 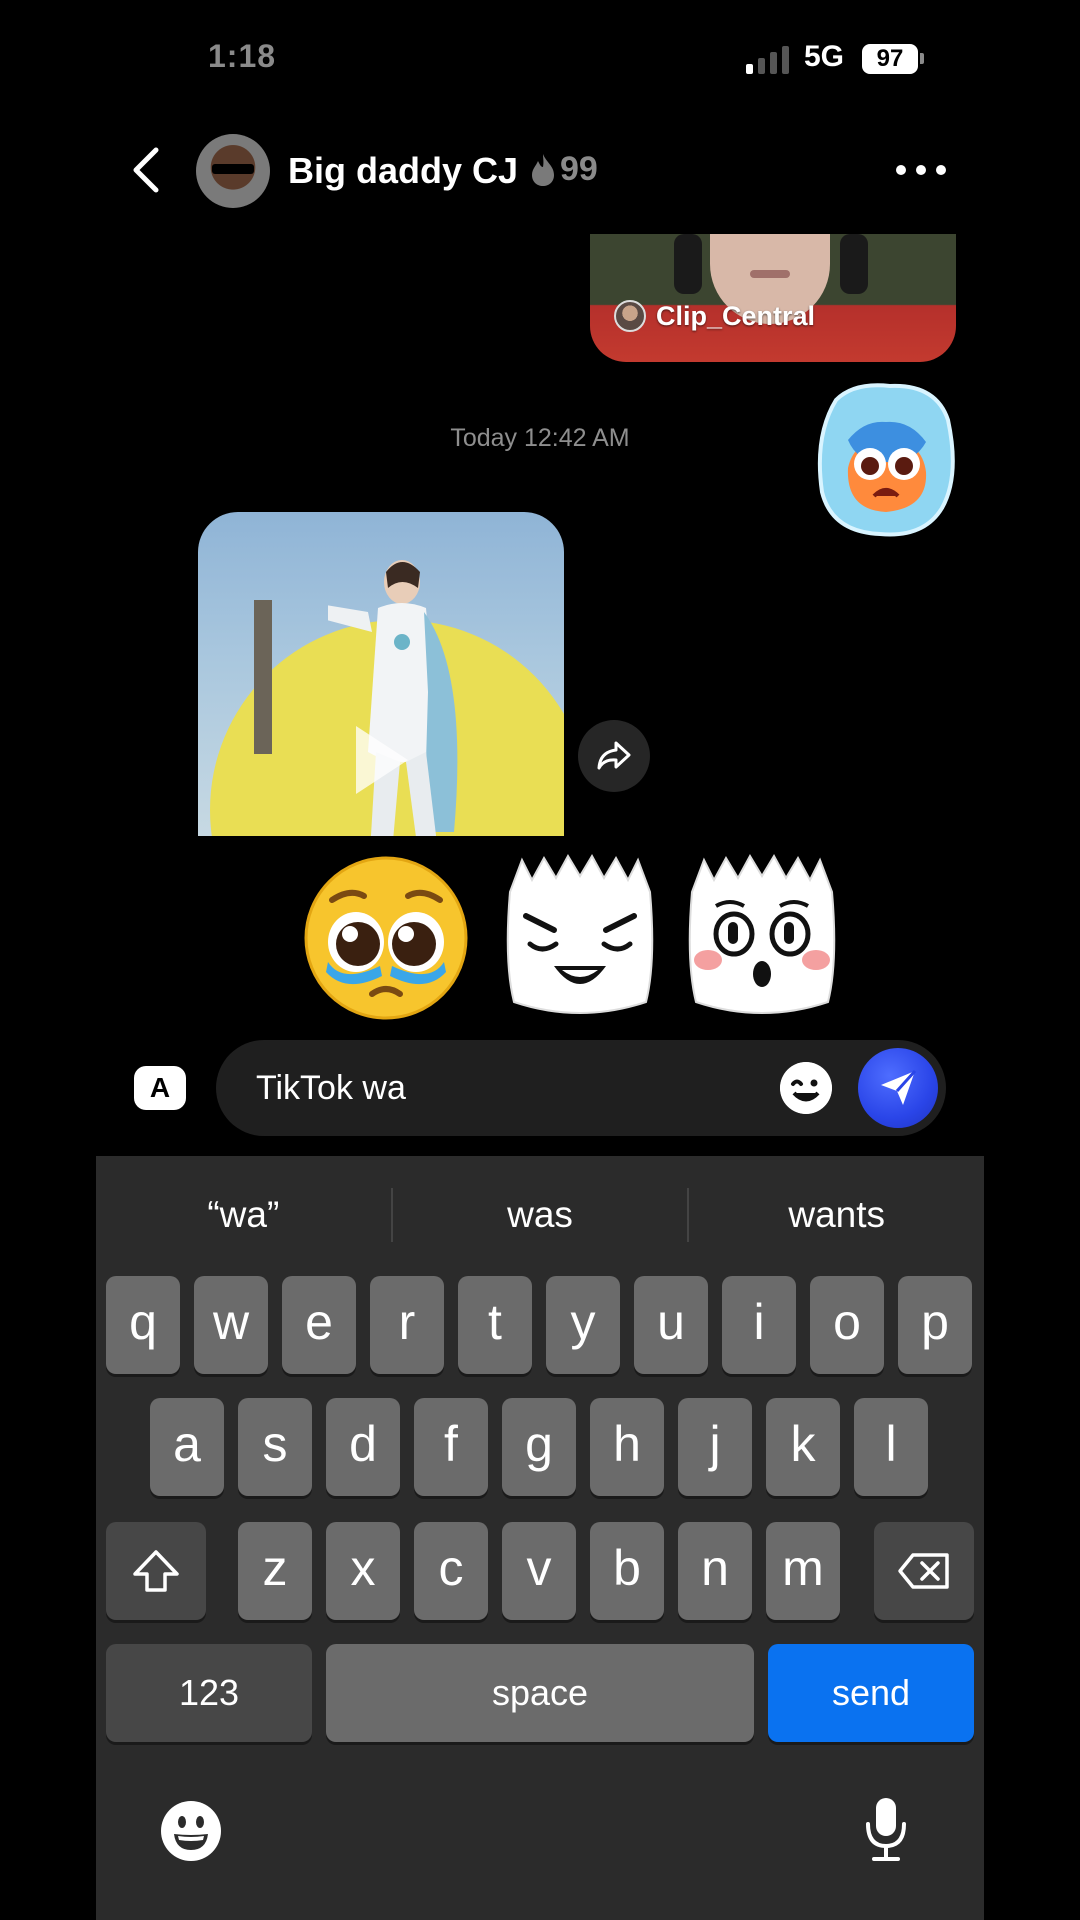 What do you see at coordinates (630, 316) in the screenshot?
I see `creator-avatar` at bounding box center [630, 316].